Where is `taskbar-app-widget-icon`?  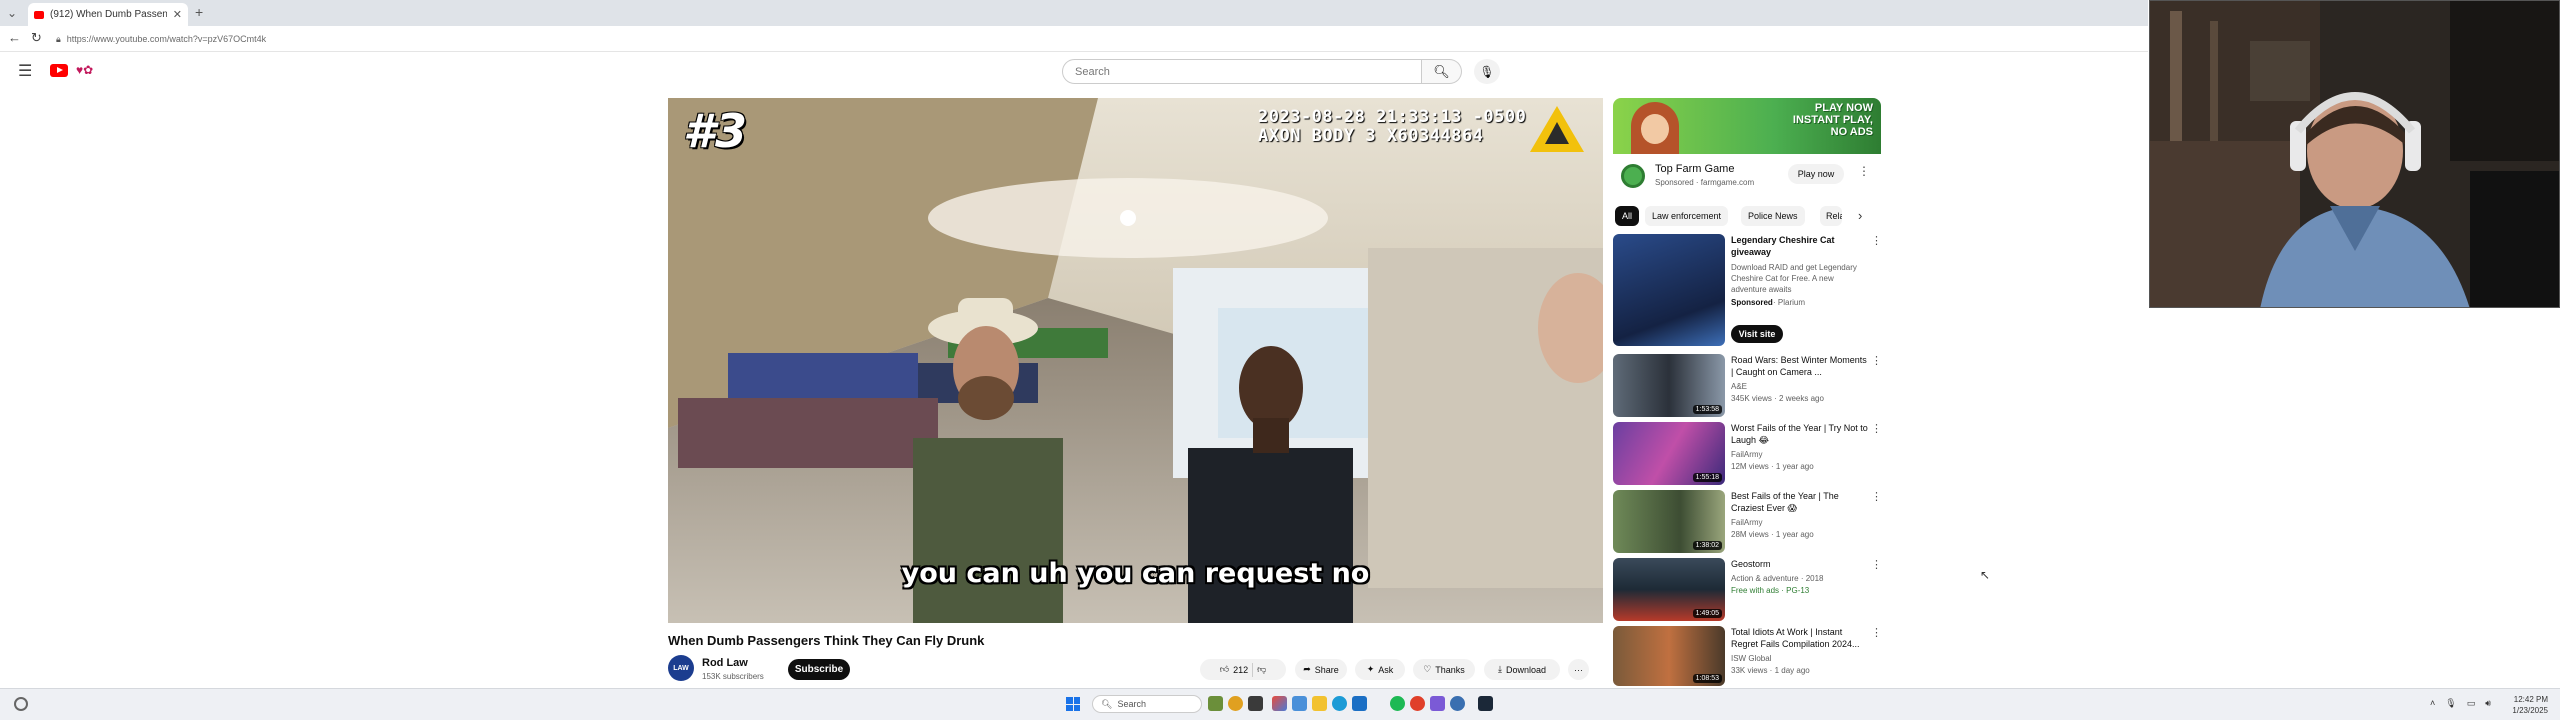
taskbar-app-widget-icon is located at coordinates (1215, 703).